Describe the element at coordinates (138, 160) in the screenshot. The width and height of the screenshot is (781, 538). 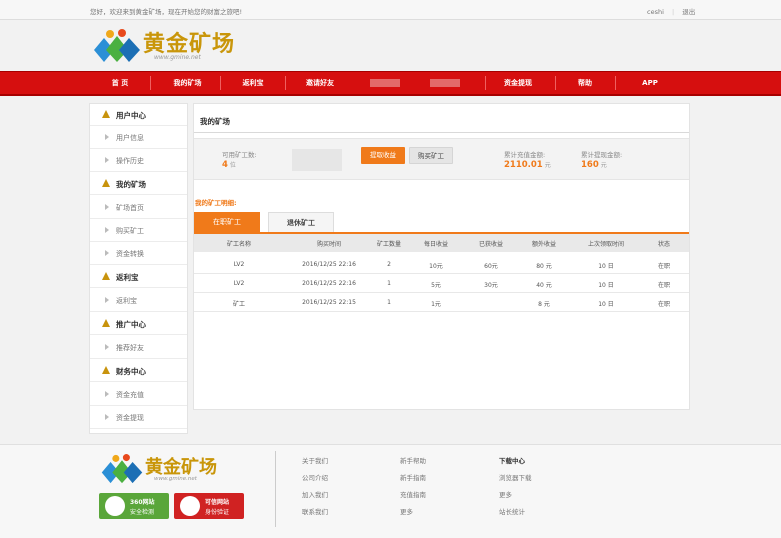
I see `sidebar-item-history: 操作历史` at that location.